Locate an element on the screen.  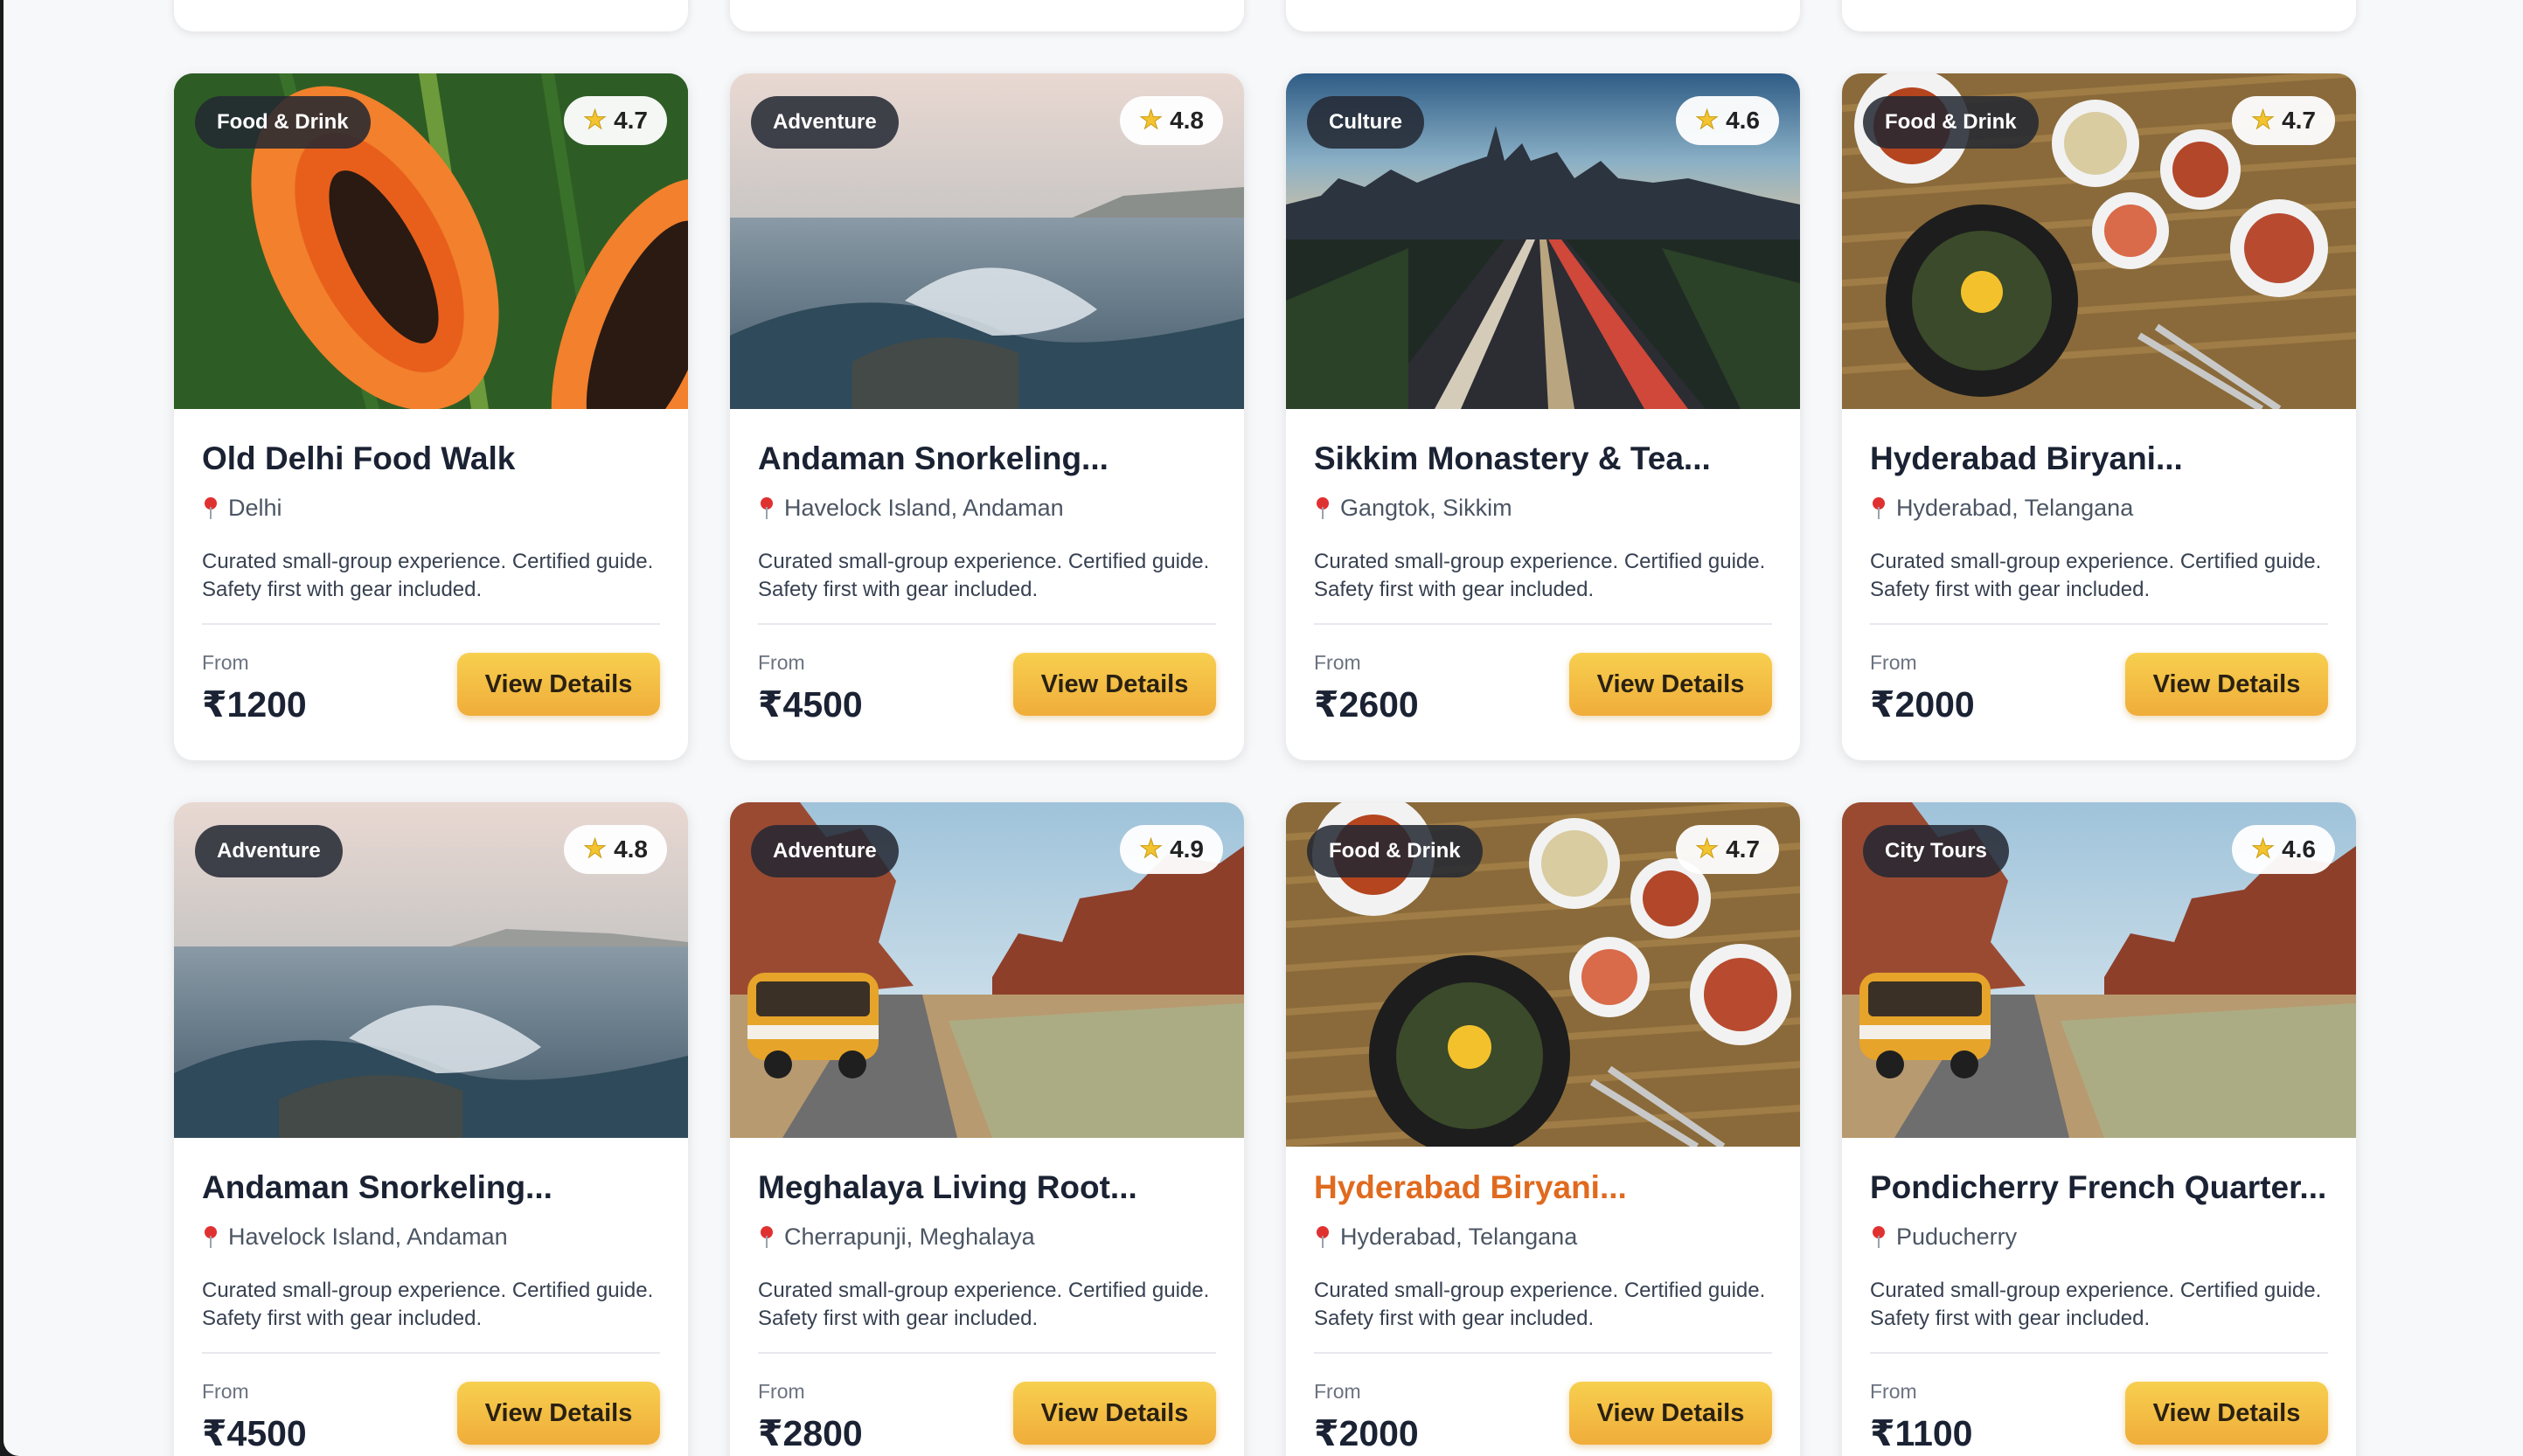
location-text: Puducherry is located at coordinates (1957, 1237).